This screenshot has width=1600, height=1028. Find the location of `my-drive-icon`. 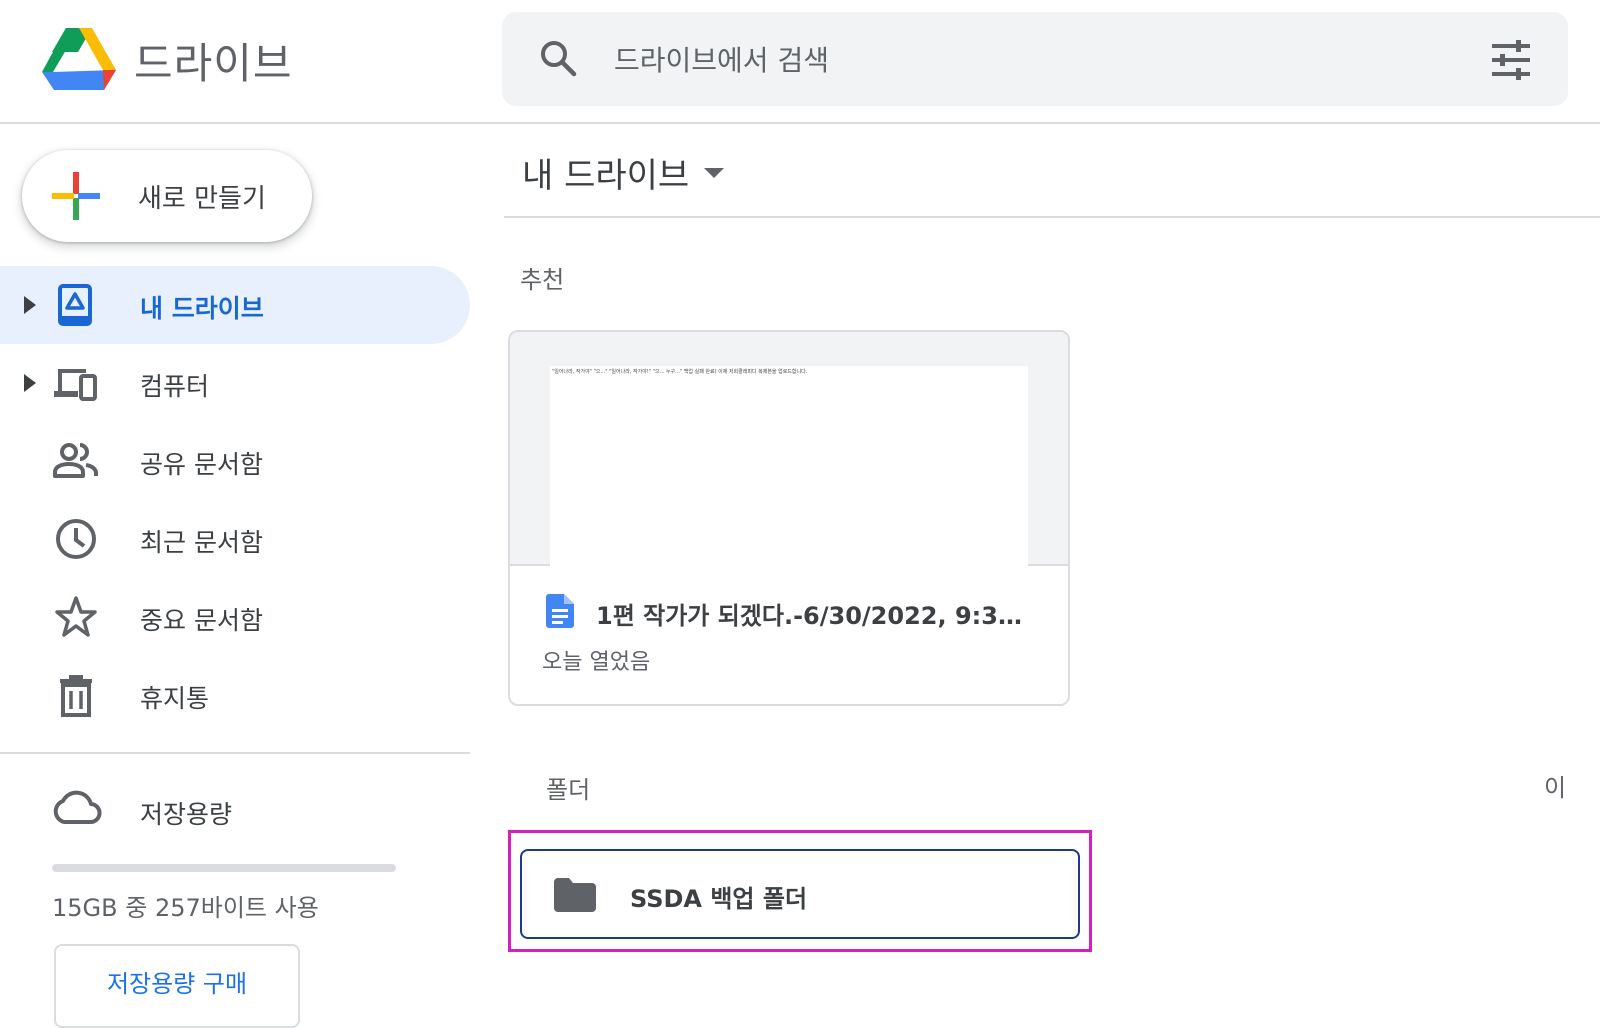

my-drive-icon is located at coordinates (75, 305).